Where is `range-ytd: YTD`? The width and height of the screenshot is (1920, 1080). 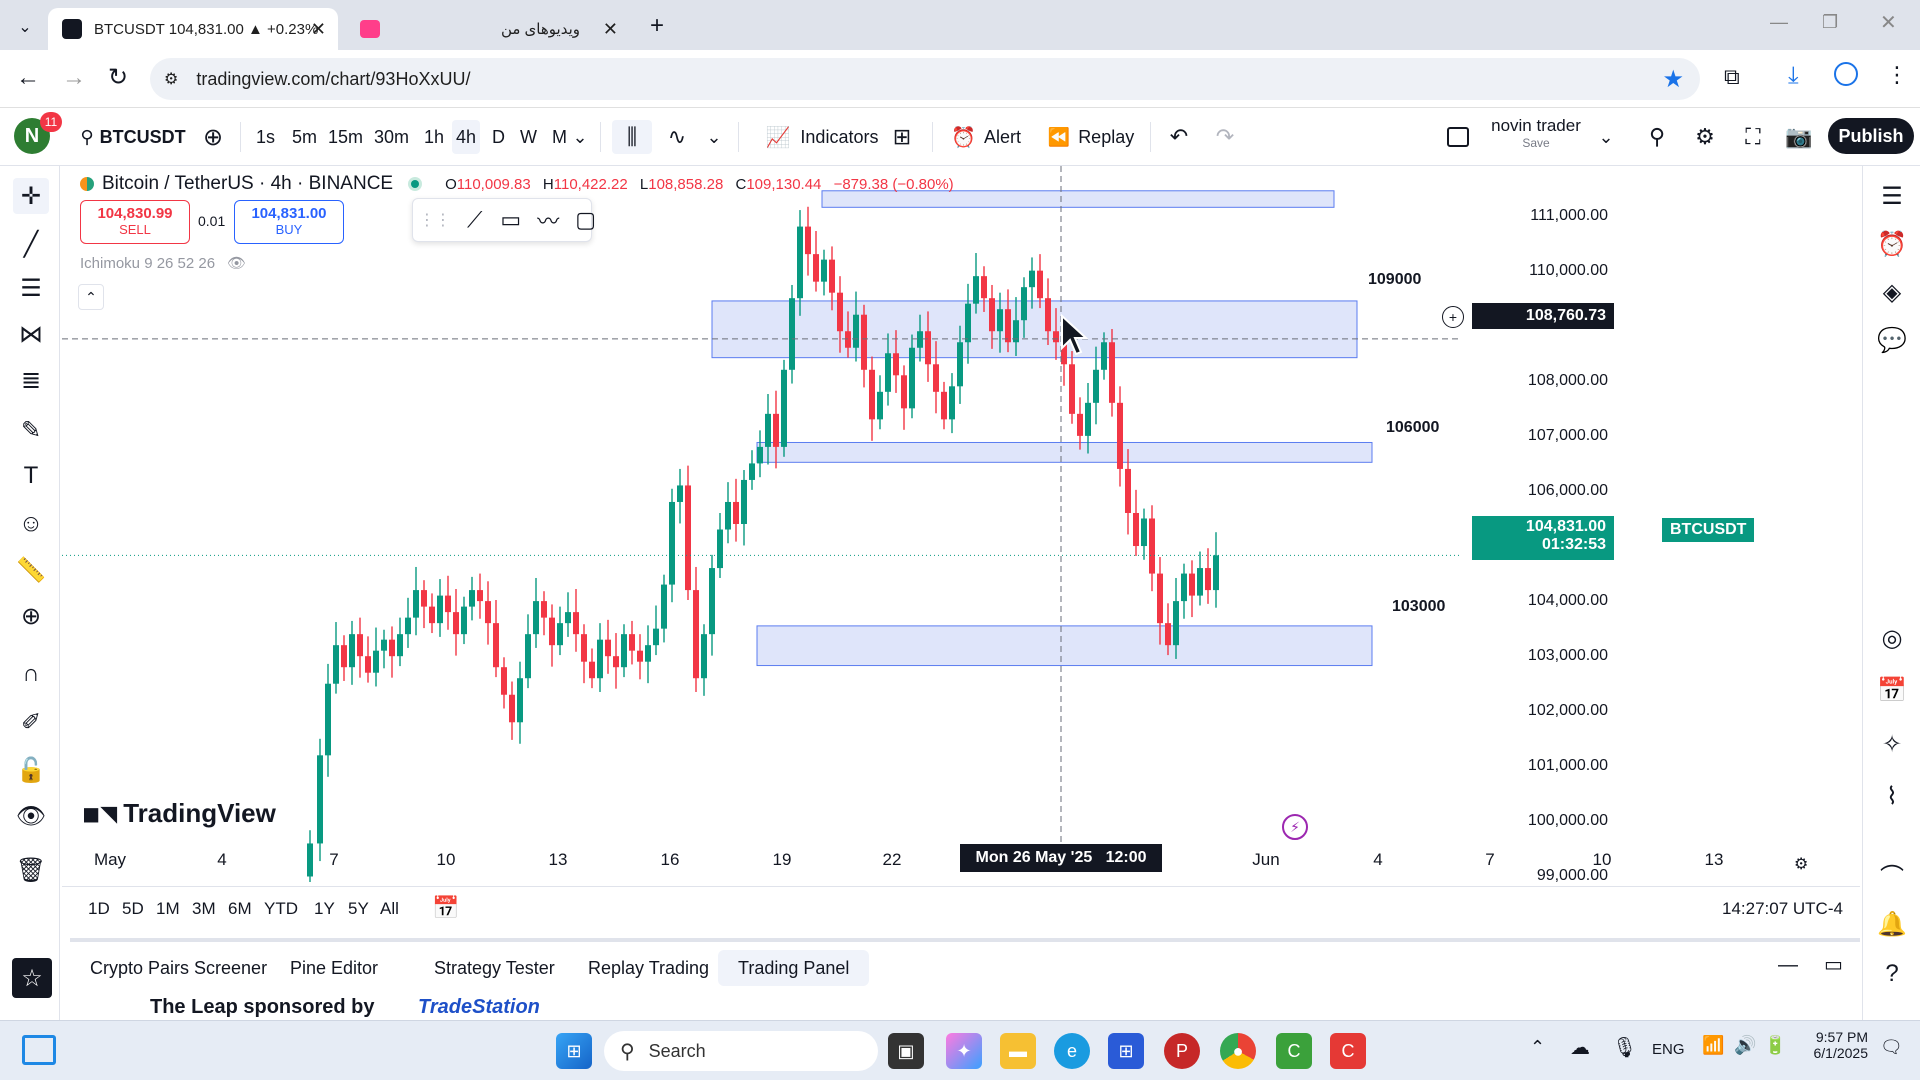
range-ytd: YTD is located at coordinates (281, 909).